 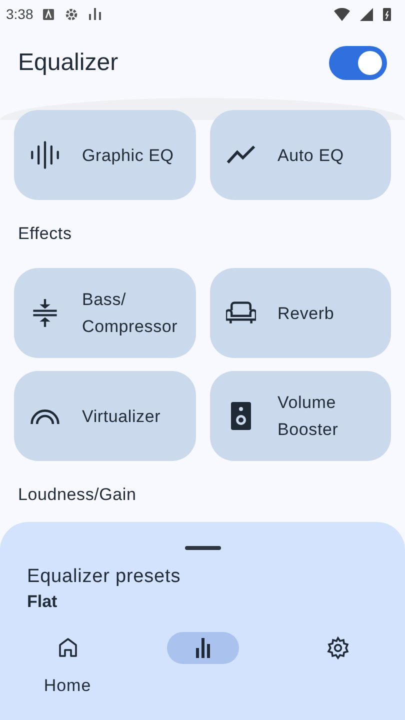 I want to click on speaker-icon, so click(x=240, y=416).